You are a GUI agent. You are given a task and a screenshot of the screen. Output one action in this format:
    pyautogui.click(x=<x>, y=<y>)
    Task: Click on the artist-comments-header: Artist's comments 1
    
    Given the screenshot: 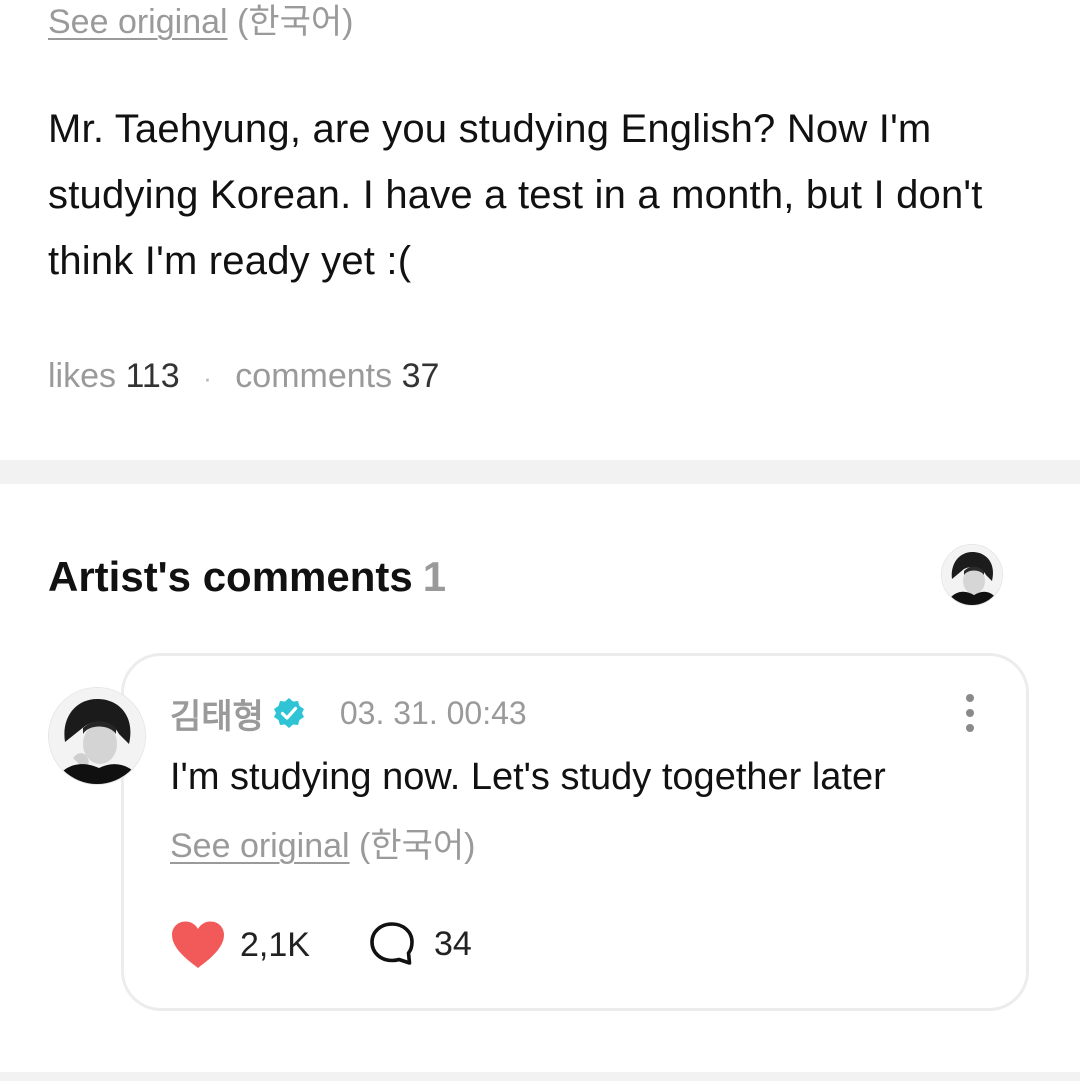 What is the action you would take?
    pyautogui.click(x=247, y=577)
    